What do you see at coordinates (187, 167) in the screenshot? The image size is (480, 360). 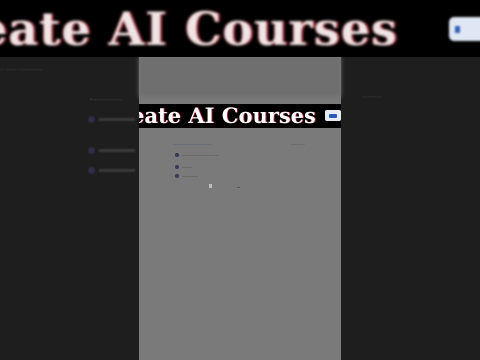 I see `panel-row-label: ———` at bounding box center [187, 167].